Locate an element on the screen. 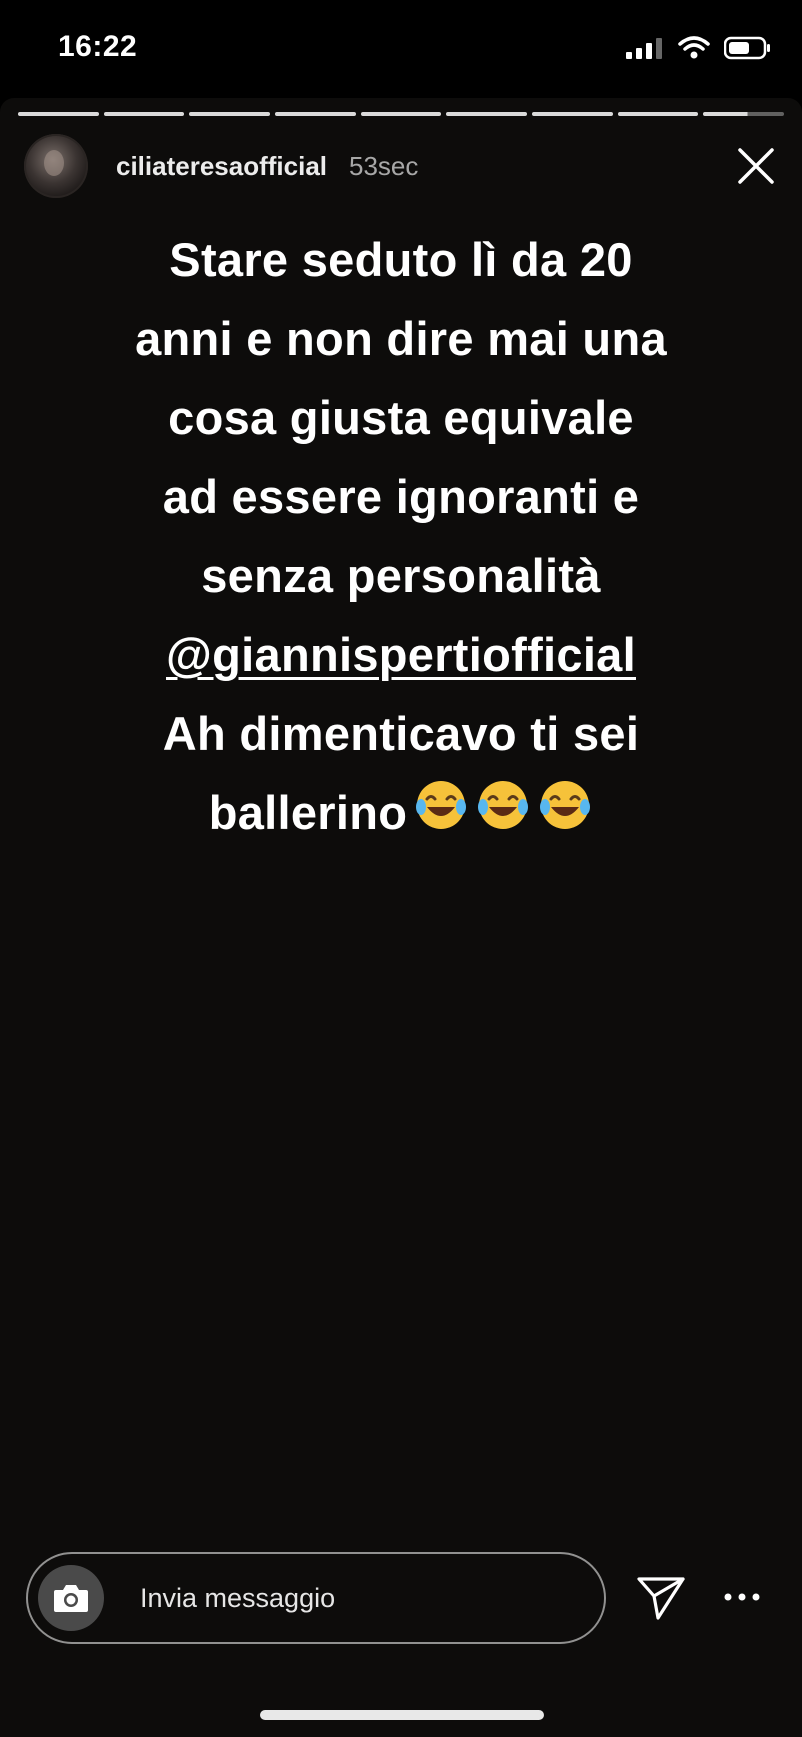  status-icons is located at coordinates (699, 50).